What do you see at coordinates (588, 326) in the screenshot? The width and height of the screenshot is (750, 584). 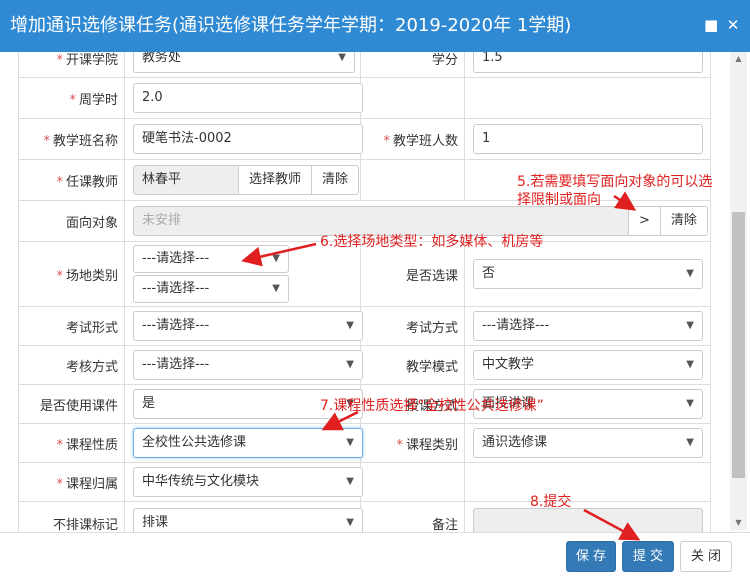 I see `exam-method-select: ---请选择--- ▼` at bounding box center [588, 326].